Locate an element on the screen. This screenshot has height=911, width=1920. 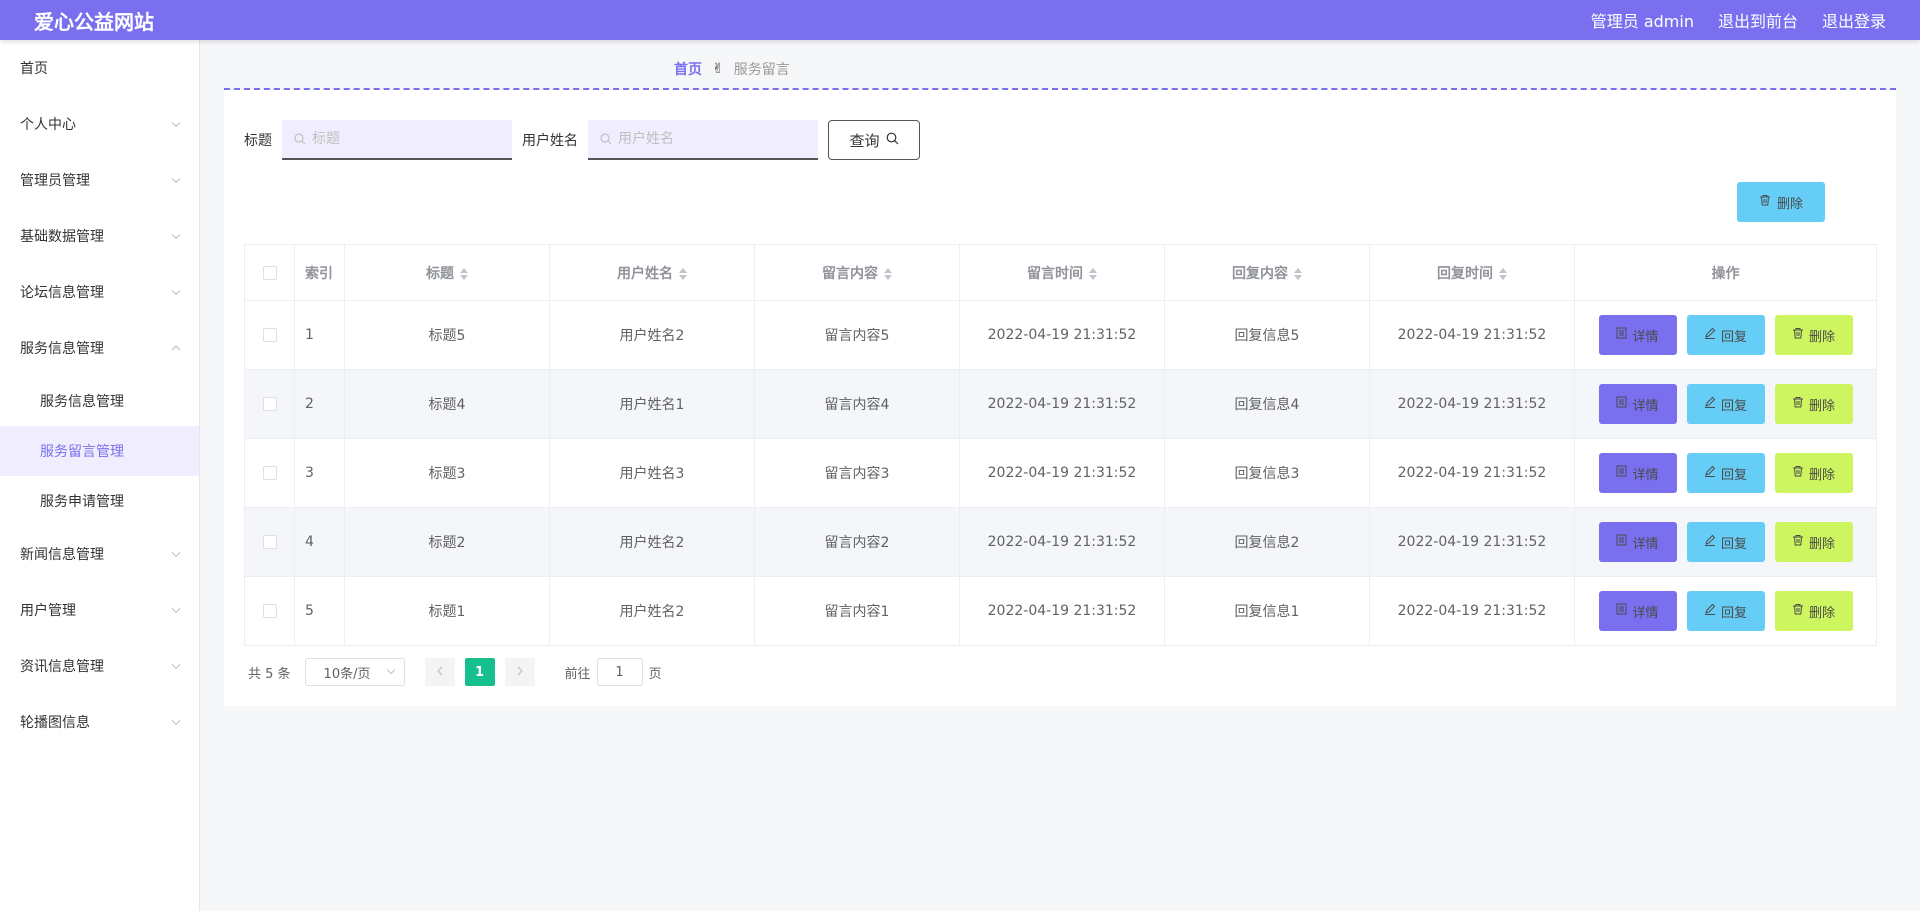
sidebar-item-info: 资讯信息管理 is located at coordinates (99, 666).